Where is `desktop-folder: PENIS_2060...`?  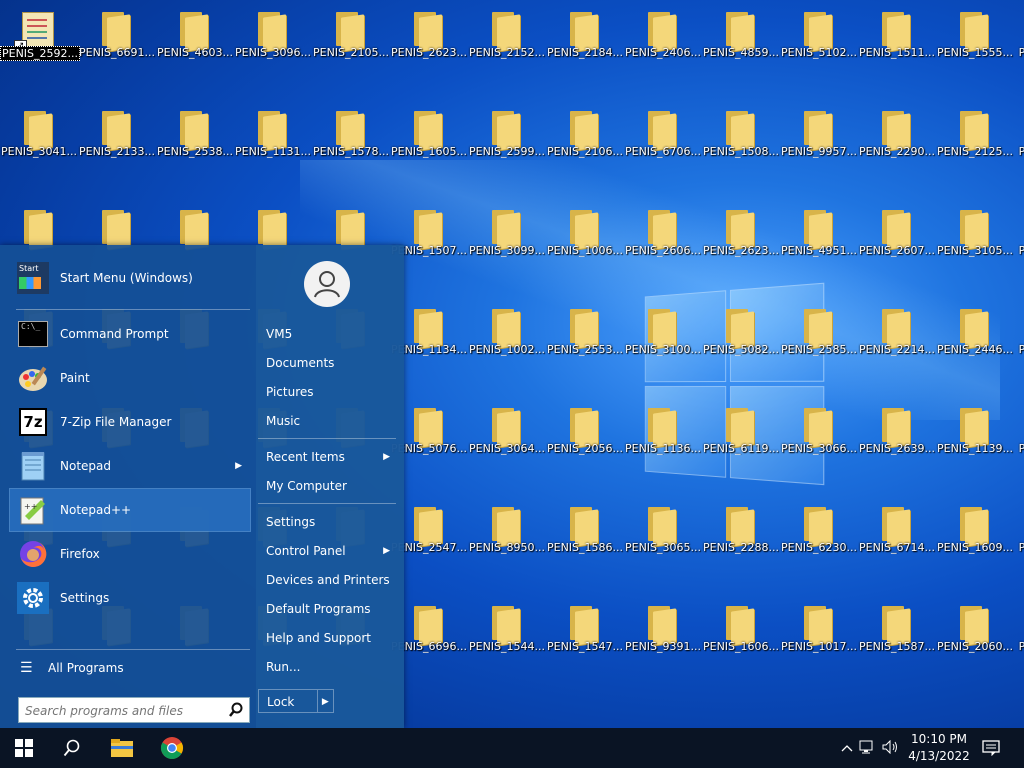 desktop-folder: PENIS_2060... is located at coordinates (975, 643).